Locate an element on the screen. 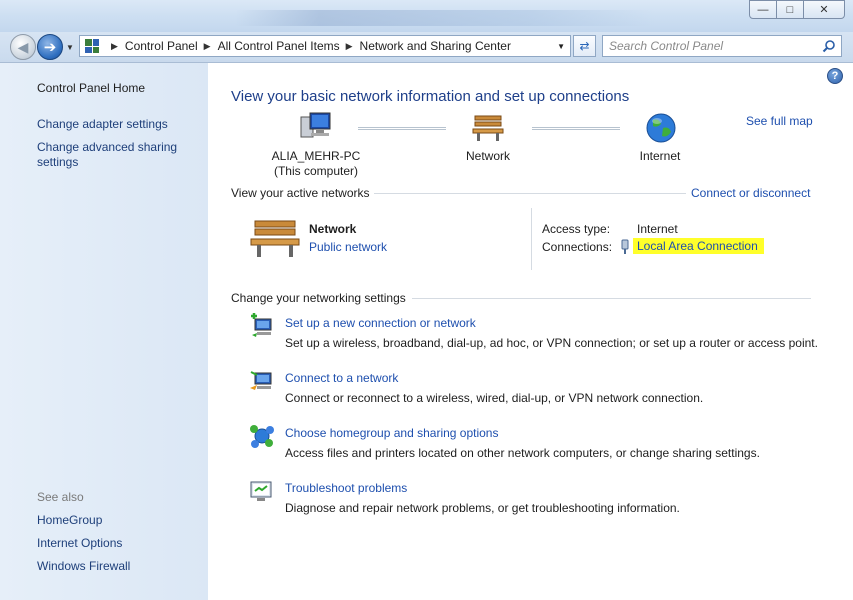 The height and width of the screenshot is (600, 853). title-bar: — □ ✕ is located at coordinates (426, 16).